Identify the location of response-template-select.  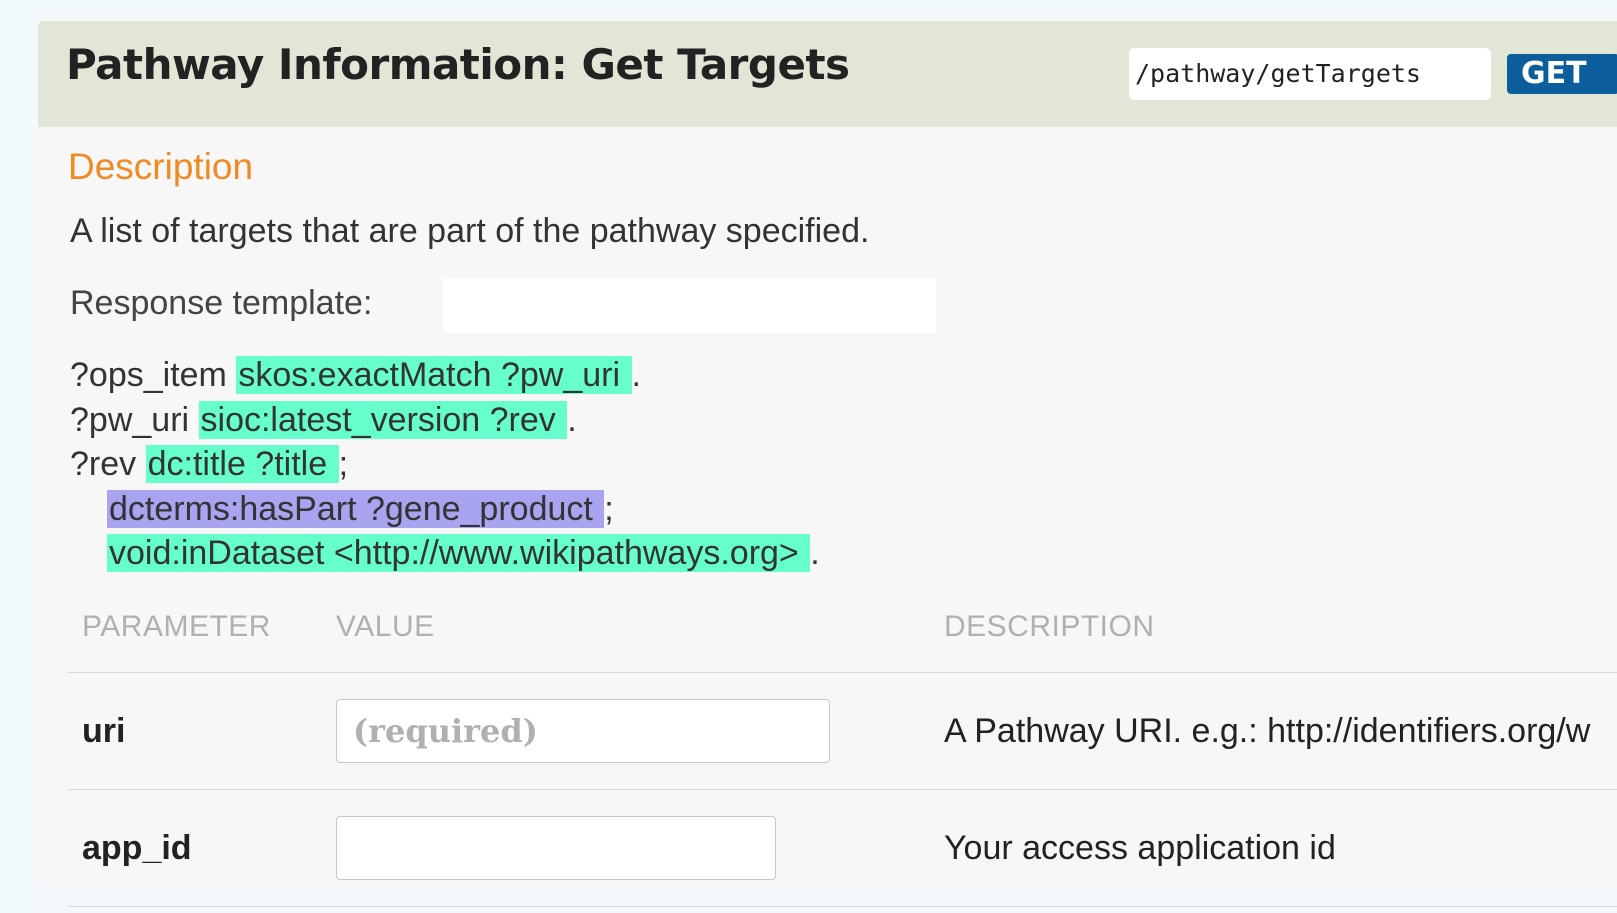
(689, 305).